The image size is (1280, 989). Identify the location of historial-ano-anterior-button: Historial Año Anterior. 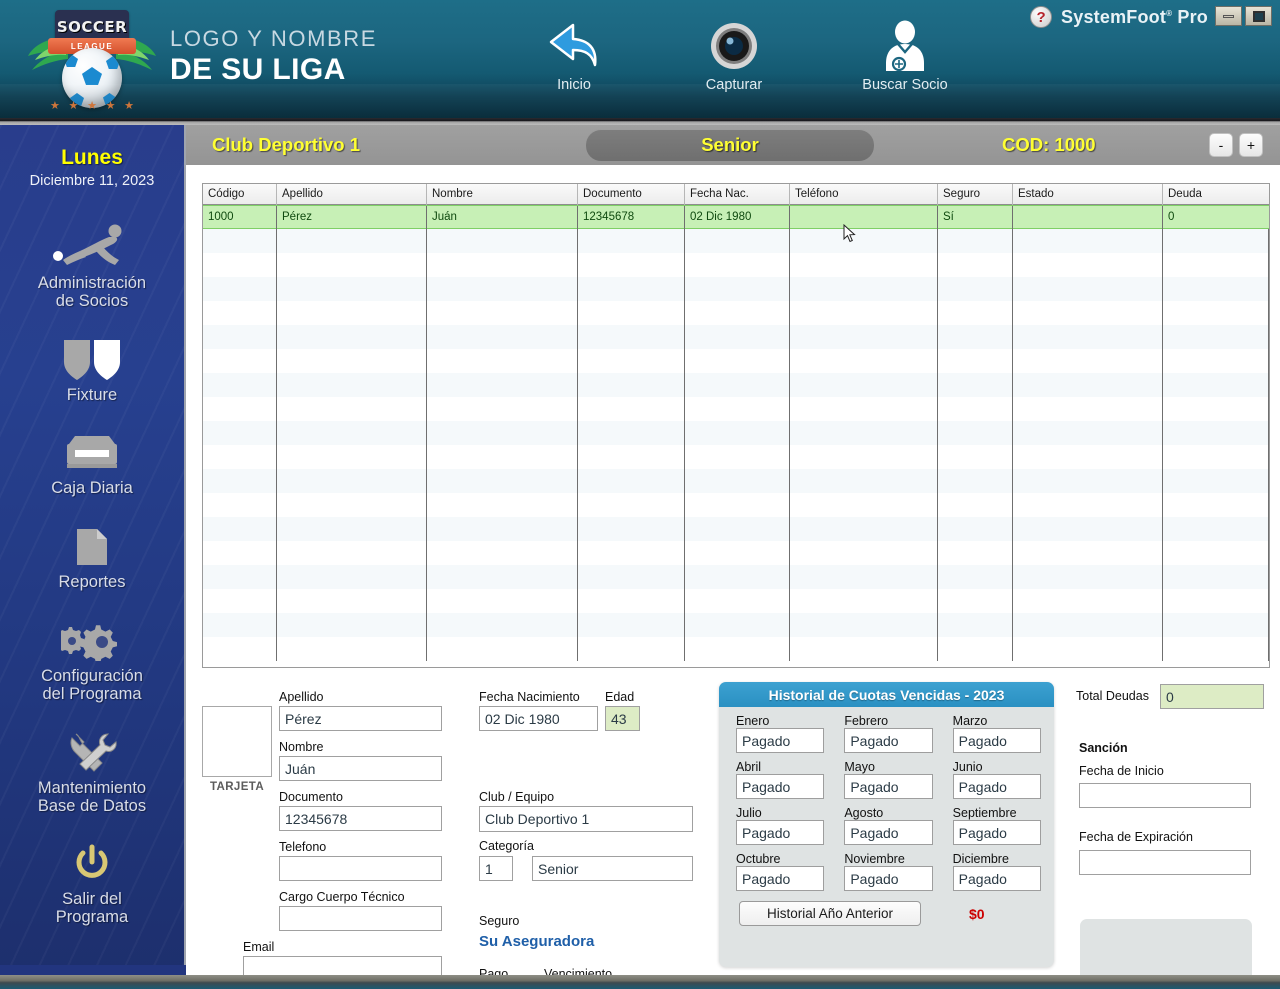
(830, 913).